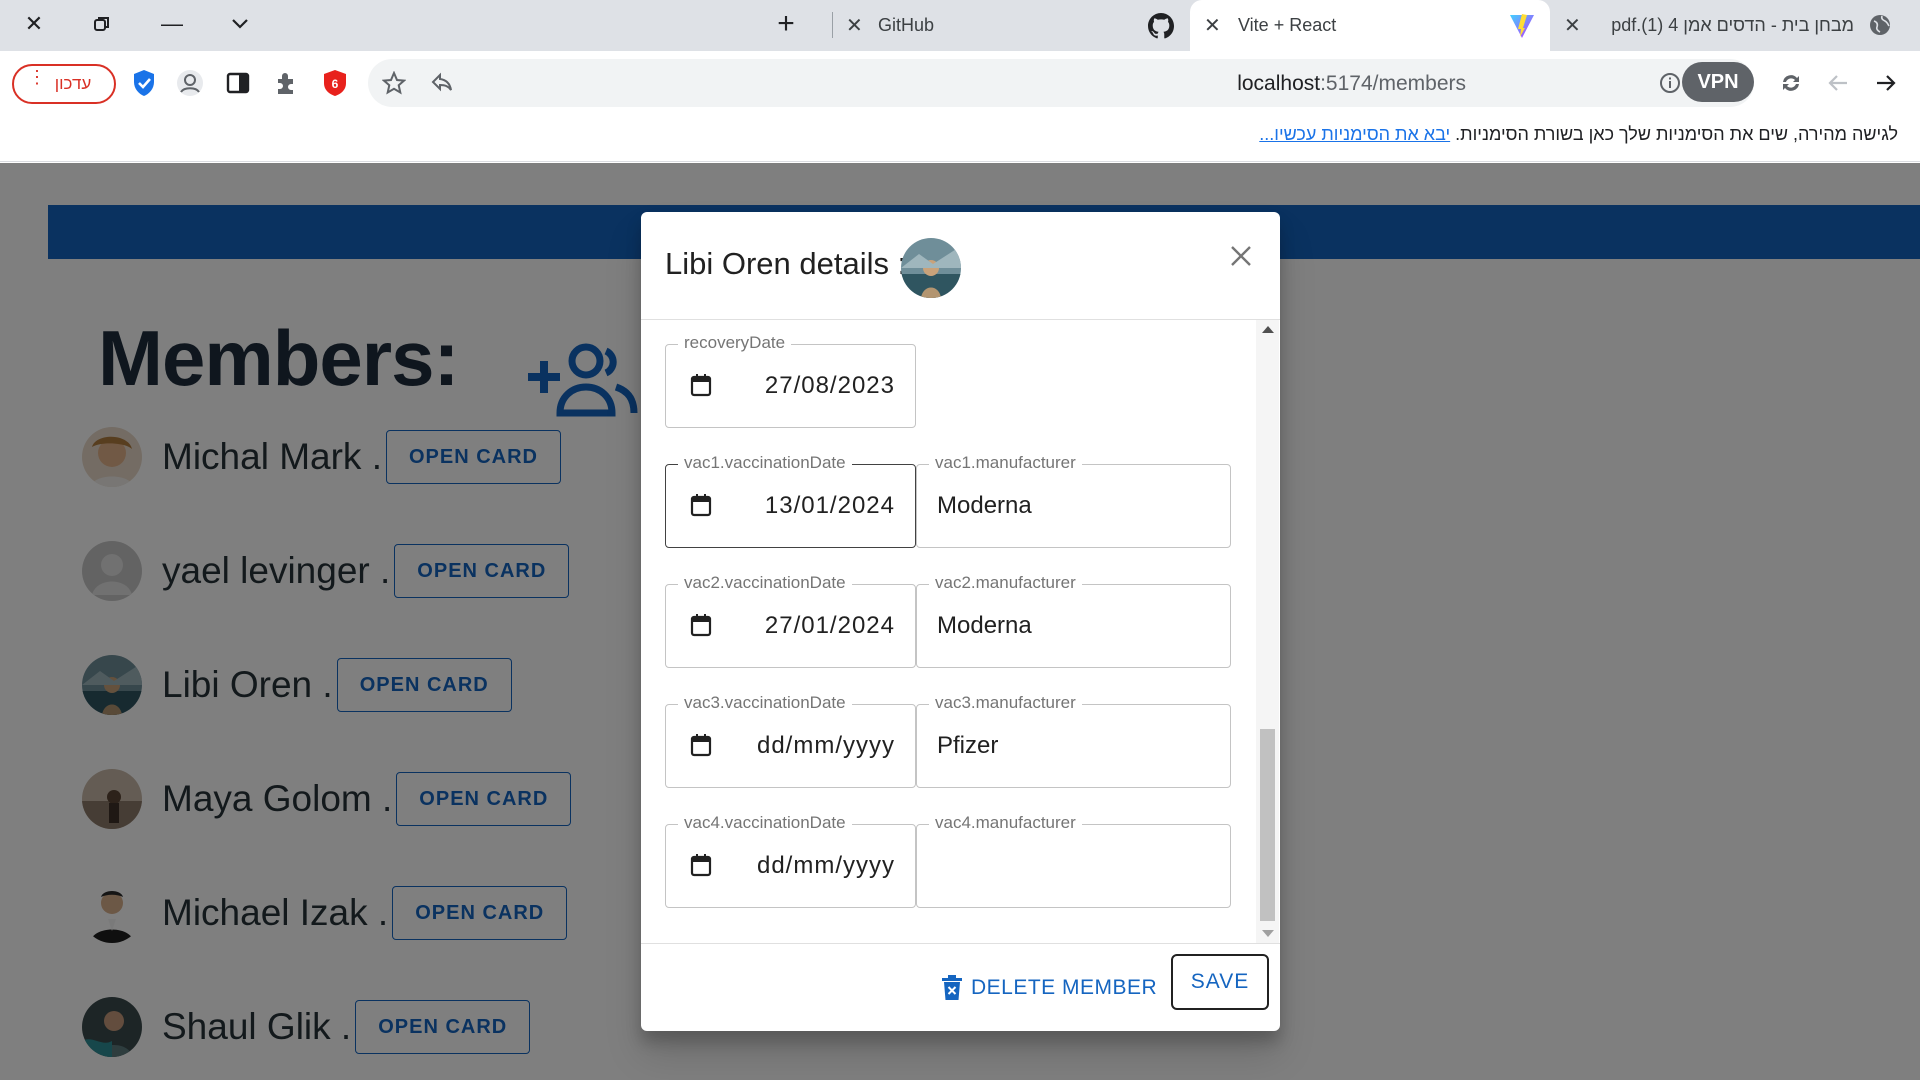 The width and height of the screenshot is (1920, 1080). What do you see at coordinates (1718, 82) in the screenshot?
I see `vpn-badge: VPN` at bounding box center [1718, 82].